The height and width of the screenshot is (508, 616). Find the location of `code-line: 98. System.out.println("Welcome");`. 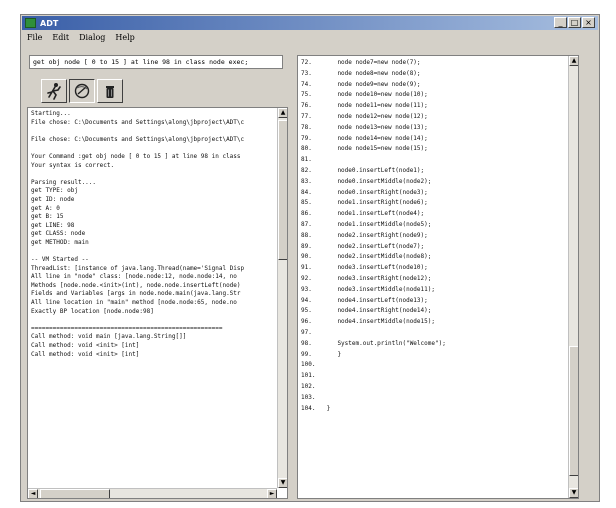

code-line: 98. System.out.println("Welcome"); is located at coordinates (433, 344).